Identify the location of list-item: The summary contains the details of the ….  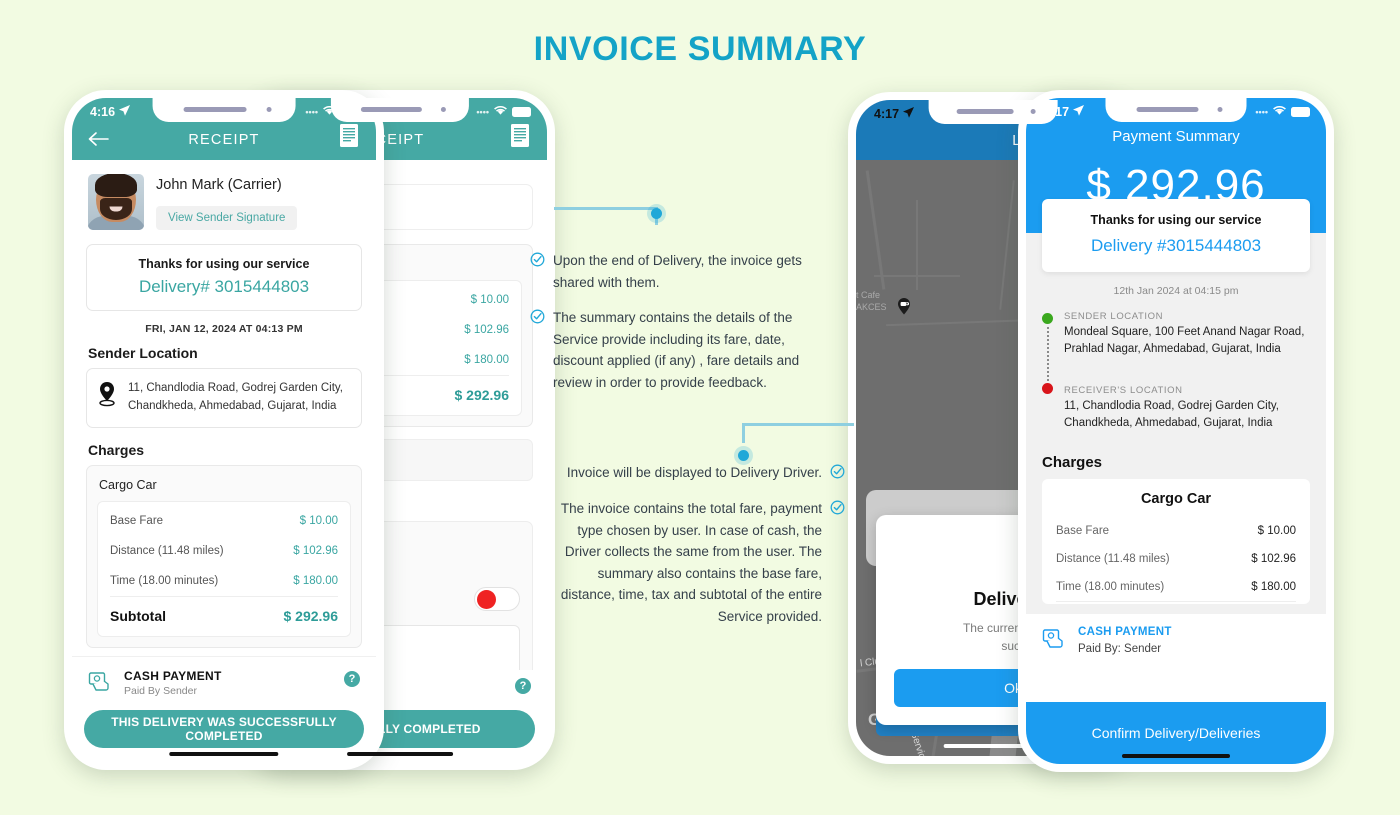
(680, 350).